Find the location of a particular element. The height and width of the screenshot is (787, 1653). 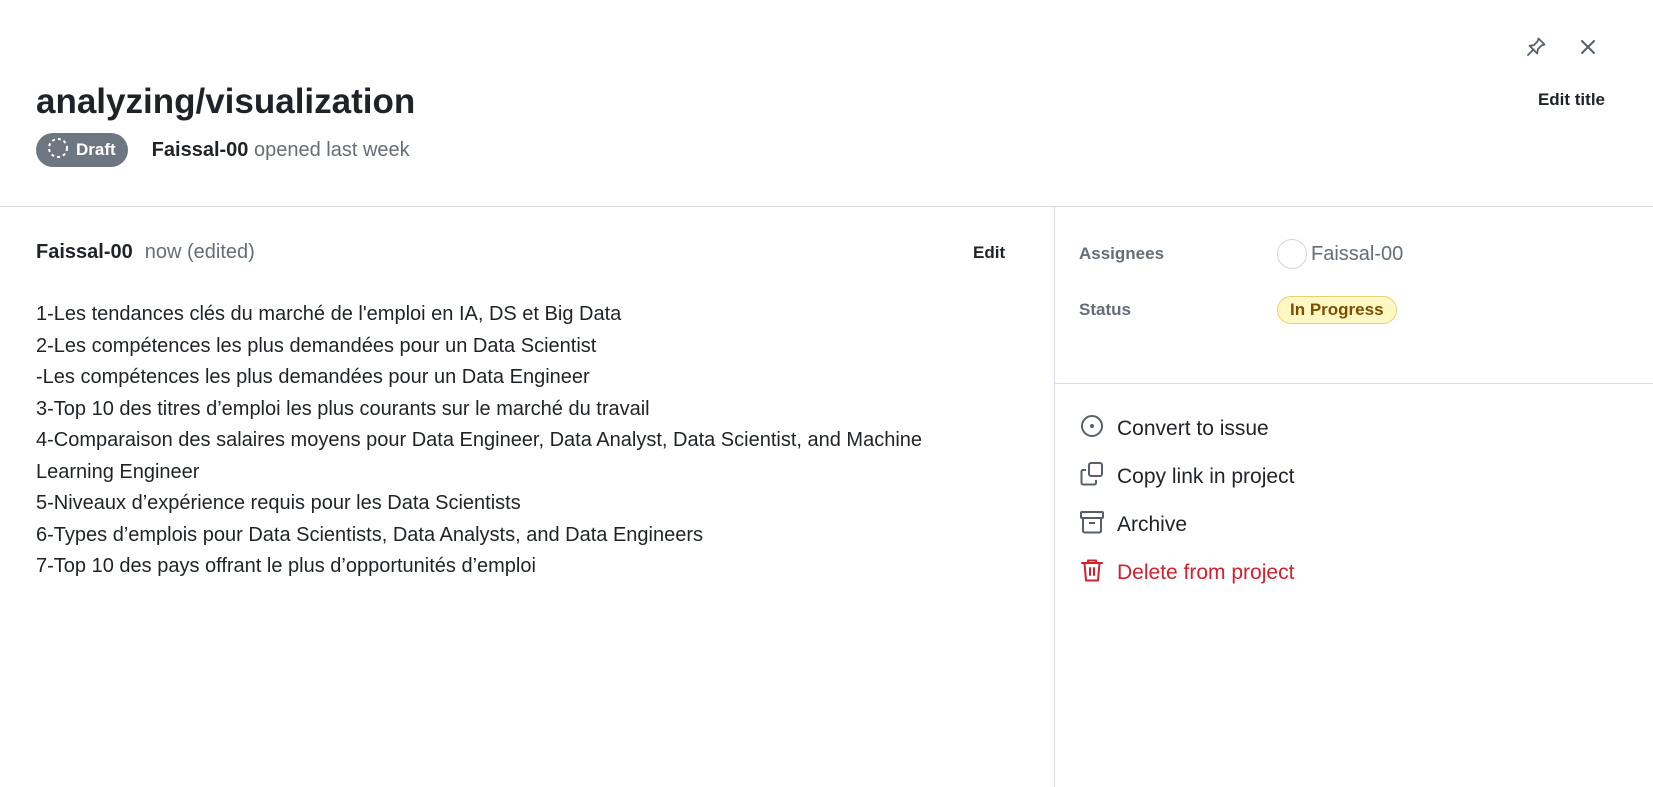

pin-icon is located at coordinates (1536, 47).